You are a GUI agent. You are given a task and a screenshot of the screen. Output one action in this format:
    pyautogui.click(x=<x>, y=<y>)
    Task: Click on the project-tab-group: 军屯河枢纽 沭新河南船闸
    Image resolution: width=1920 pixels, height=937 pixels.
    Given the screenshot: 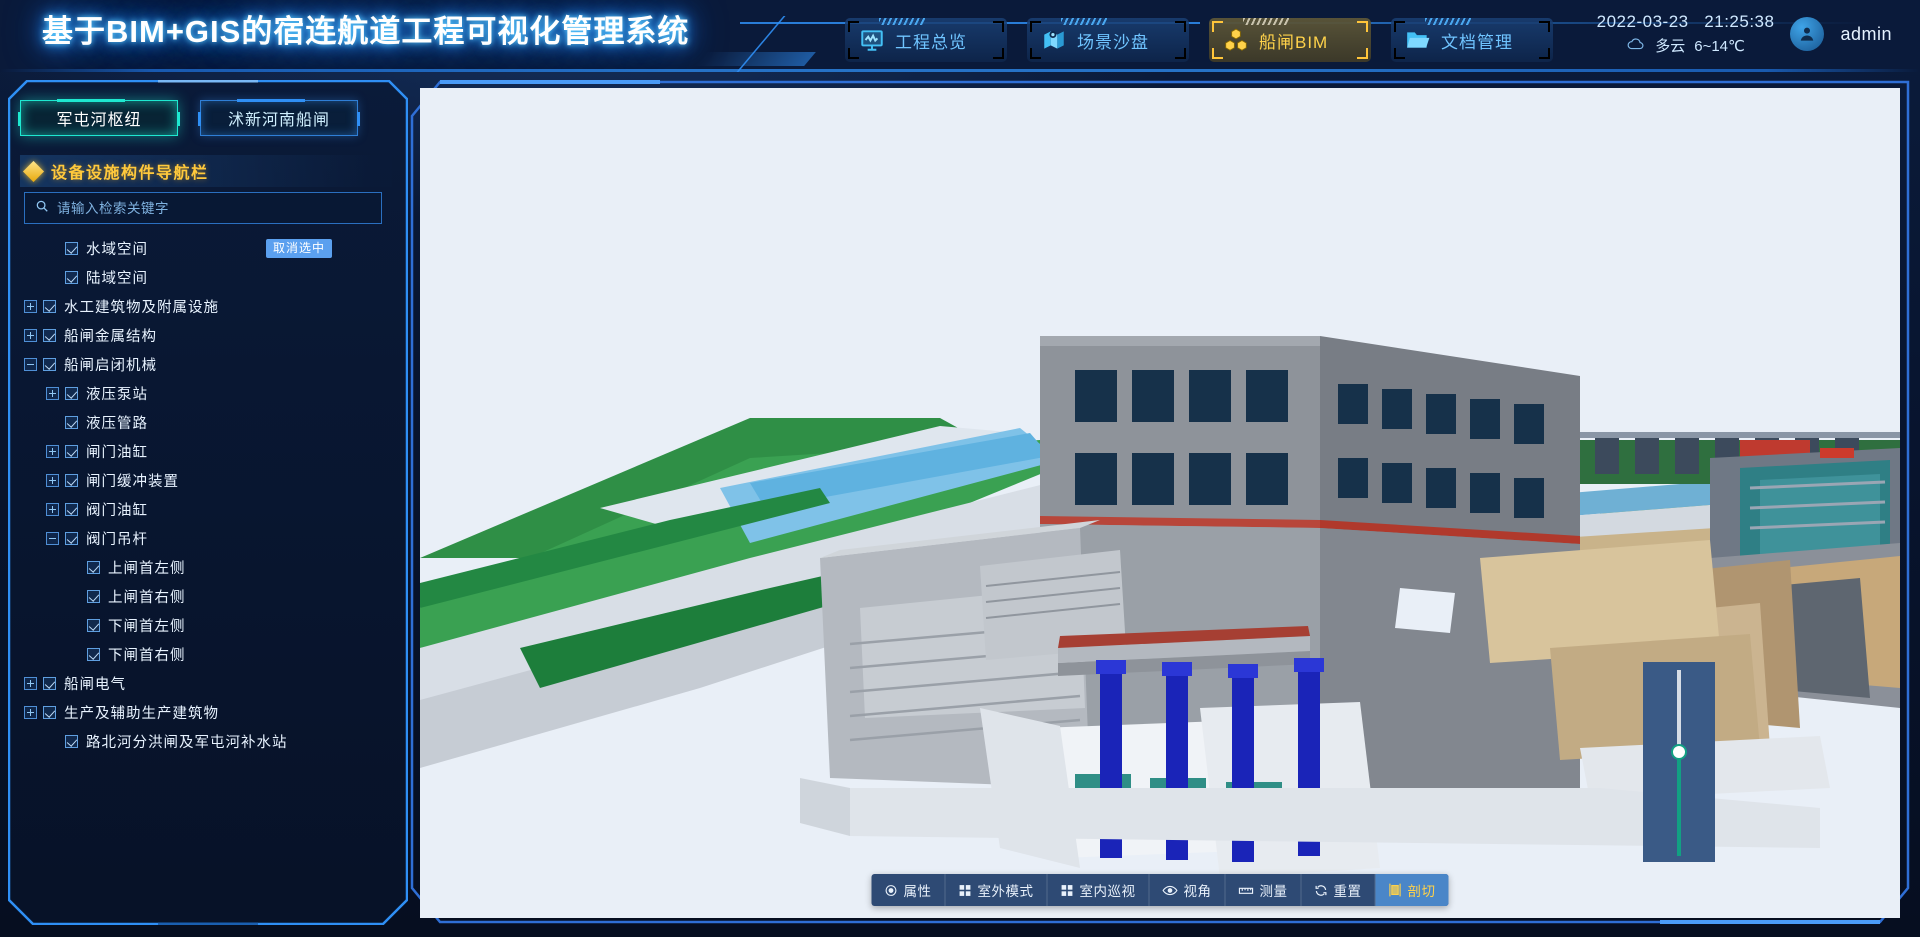 What is the action you would take?
    pyautogui.click(x=189, y=117)
    